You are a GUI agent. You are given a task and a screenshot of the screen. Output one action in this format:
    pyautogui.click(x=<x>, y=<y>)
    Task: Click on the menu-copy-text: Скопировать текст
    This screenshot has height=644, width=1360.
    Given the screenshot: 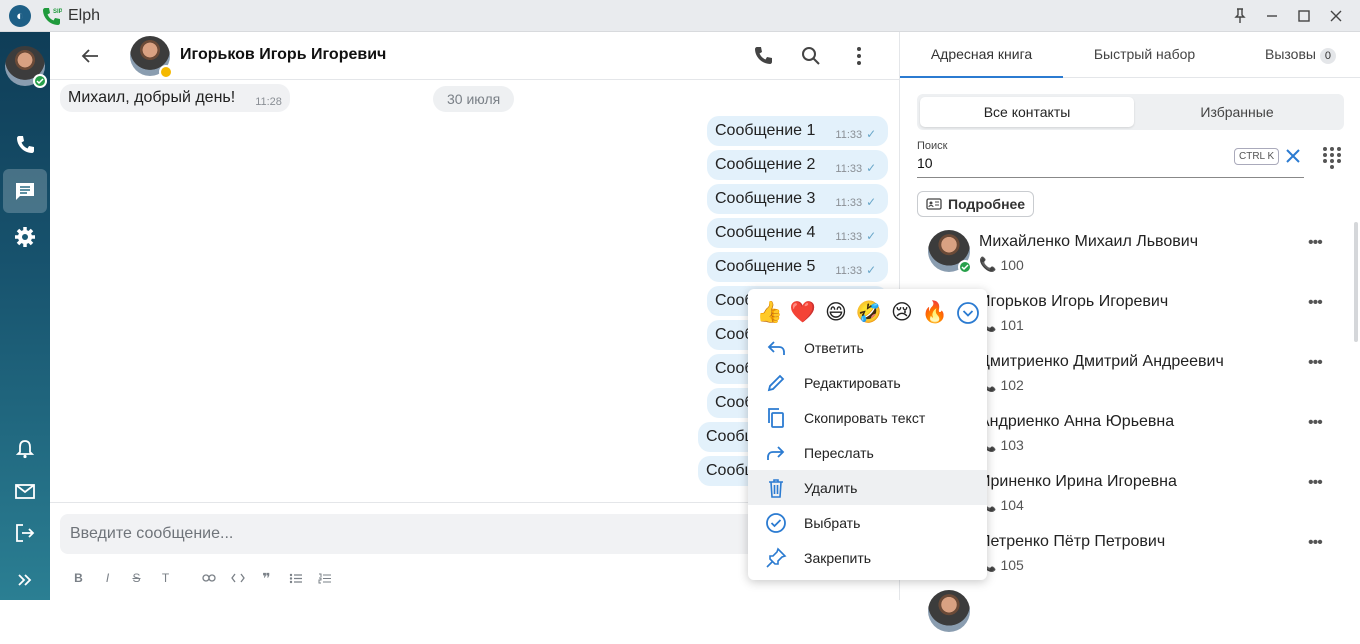 What is the action you would take?
    pyautogui.click(x=867, y=417)
    